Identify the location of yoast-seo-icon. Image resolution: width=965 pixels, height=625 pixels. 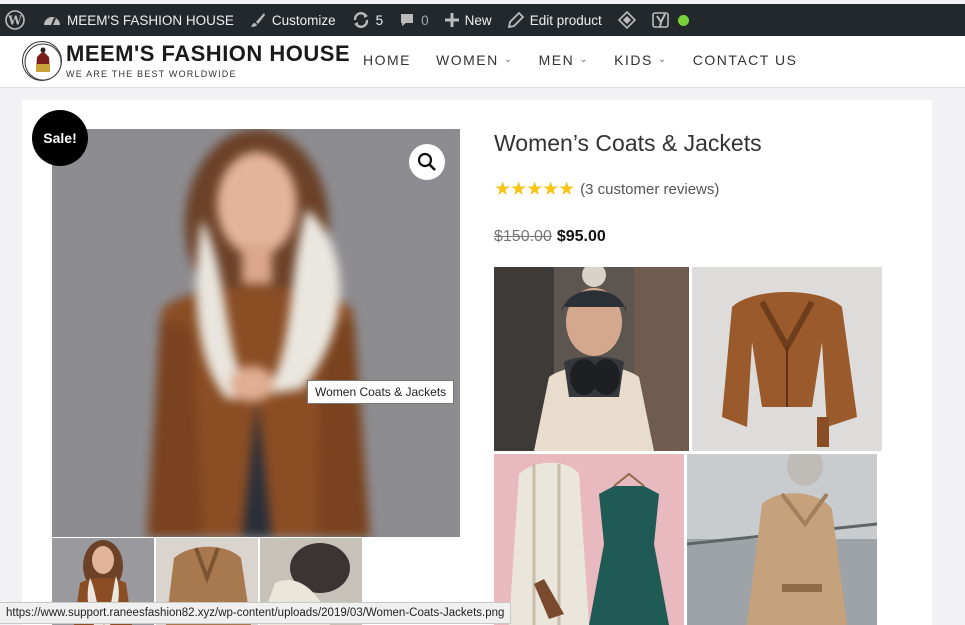
(670, 20).